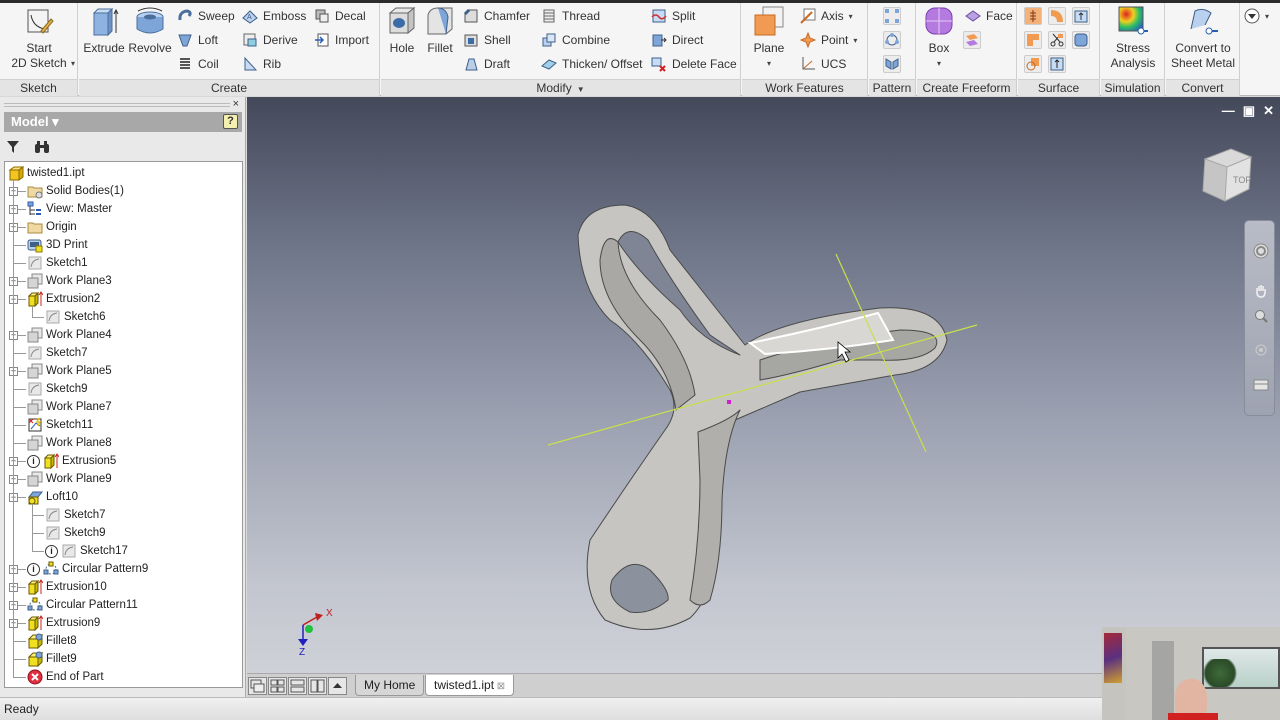  I want to click on stress-analysis-button: Stress Analysis, so click(1133, 38).